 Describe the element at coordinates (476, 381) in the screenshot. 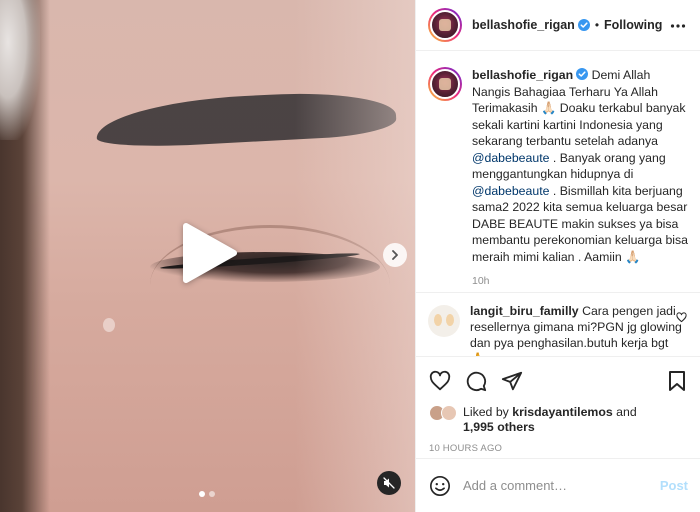

I see `comment-bubble-icon` at that location.